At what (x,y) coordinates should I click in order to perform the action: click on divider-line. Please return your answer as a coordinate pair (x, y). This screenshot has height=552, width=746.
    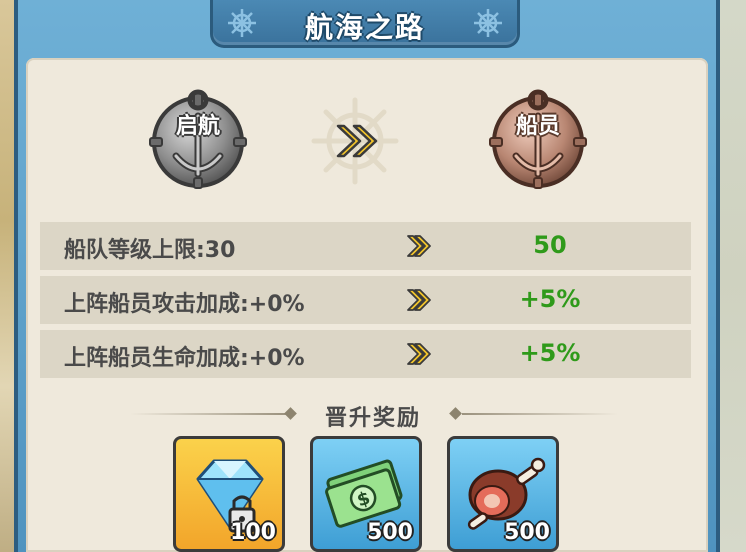
    Looking at the image, I should click on (540, 414).